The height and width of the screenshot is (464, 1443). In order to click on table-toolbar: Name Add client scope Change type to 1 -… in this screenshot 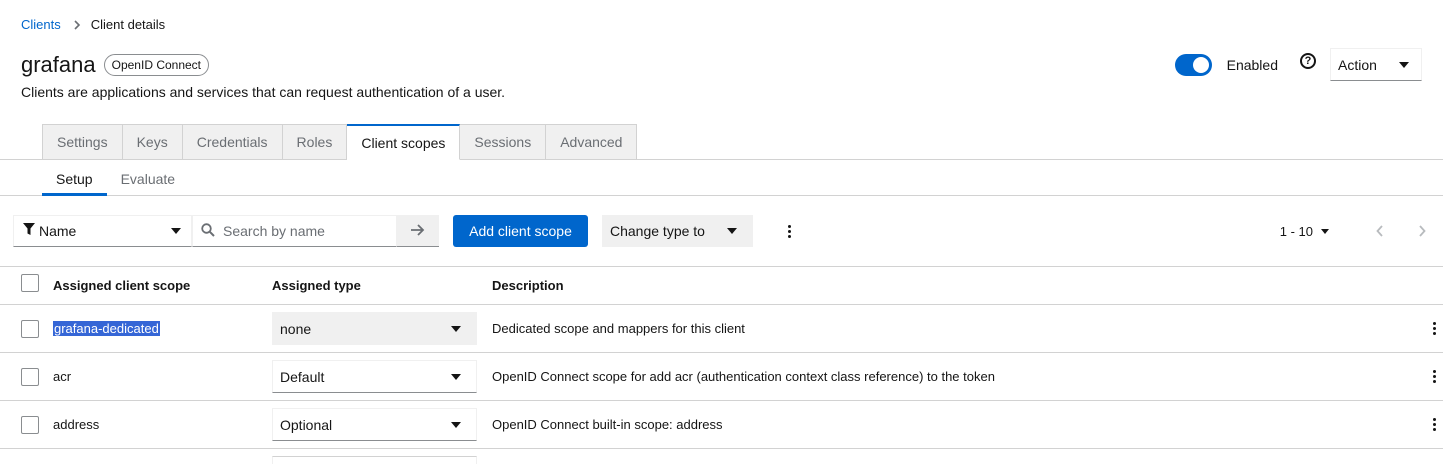, I will do `click(728, 231)`.